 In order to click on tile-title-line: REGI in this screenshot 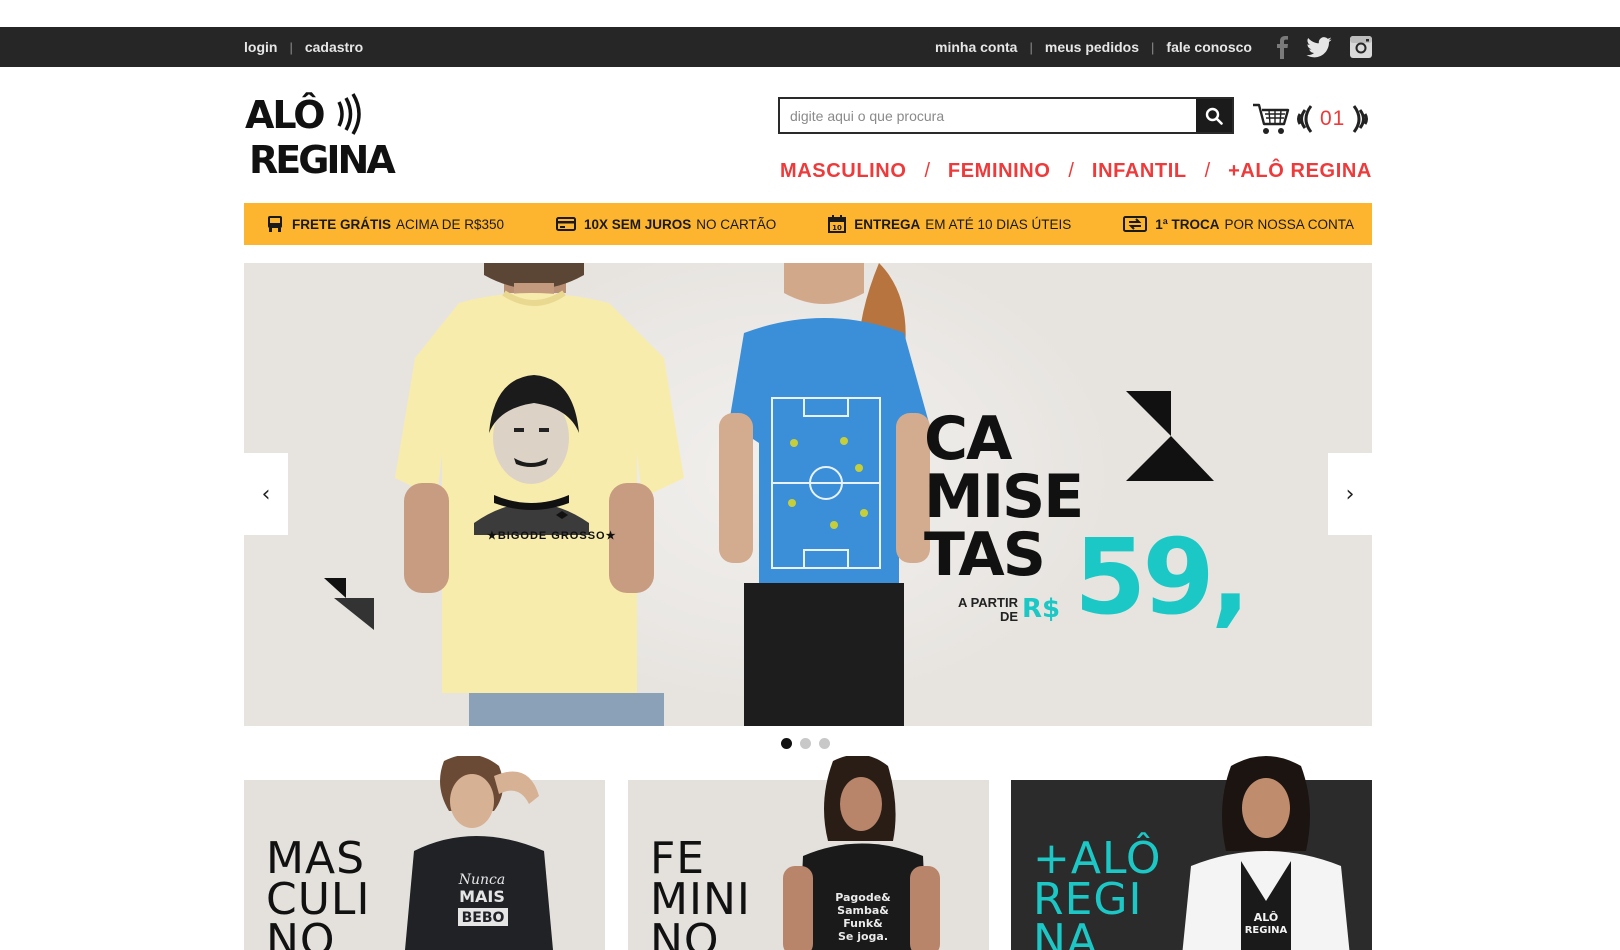, I will do `click(1088, 899)`.